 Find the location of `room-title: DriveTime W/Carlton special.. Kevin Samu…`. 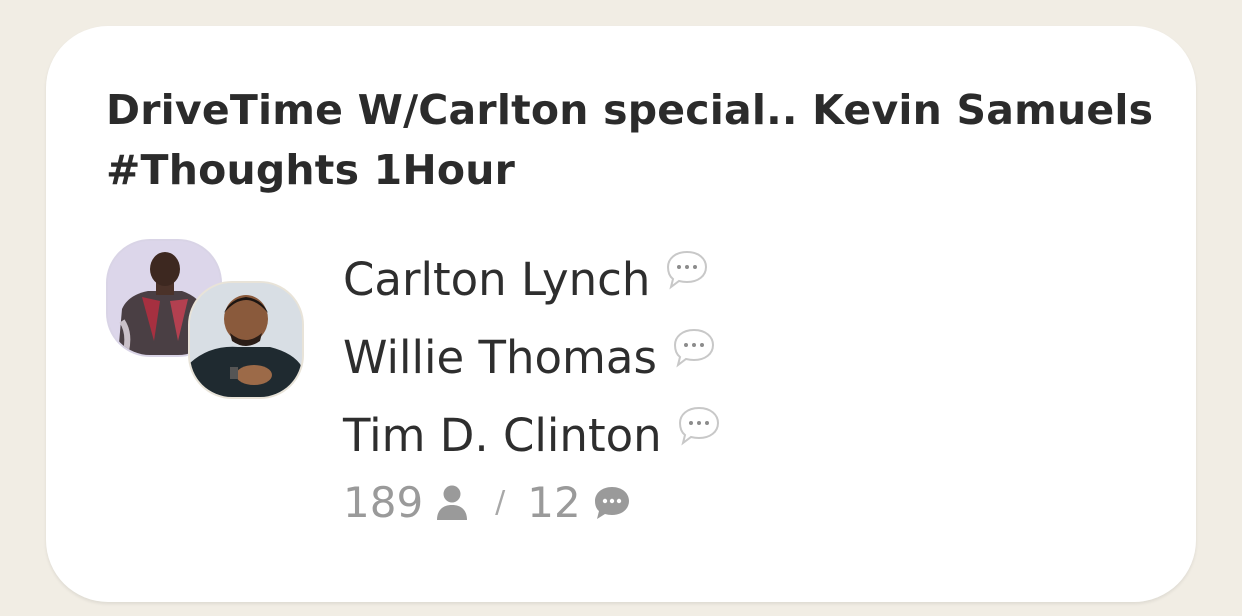

room-title: DriveTime W/Carlton special.. Kevin Samu… is located at coordinates (630, 140).